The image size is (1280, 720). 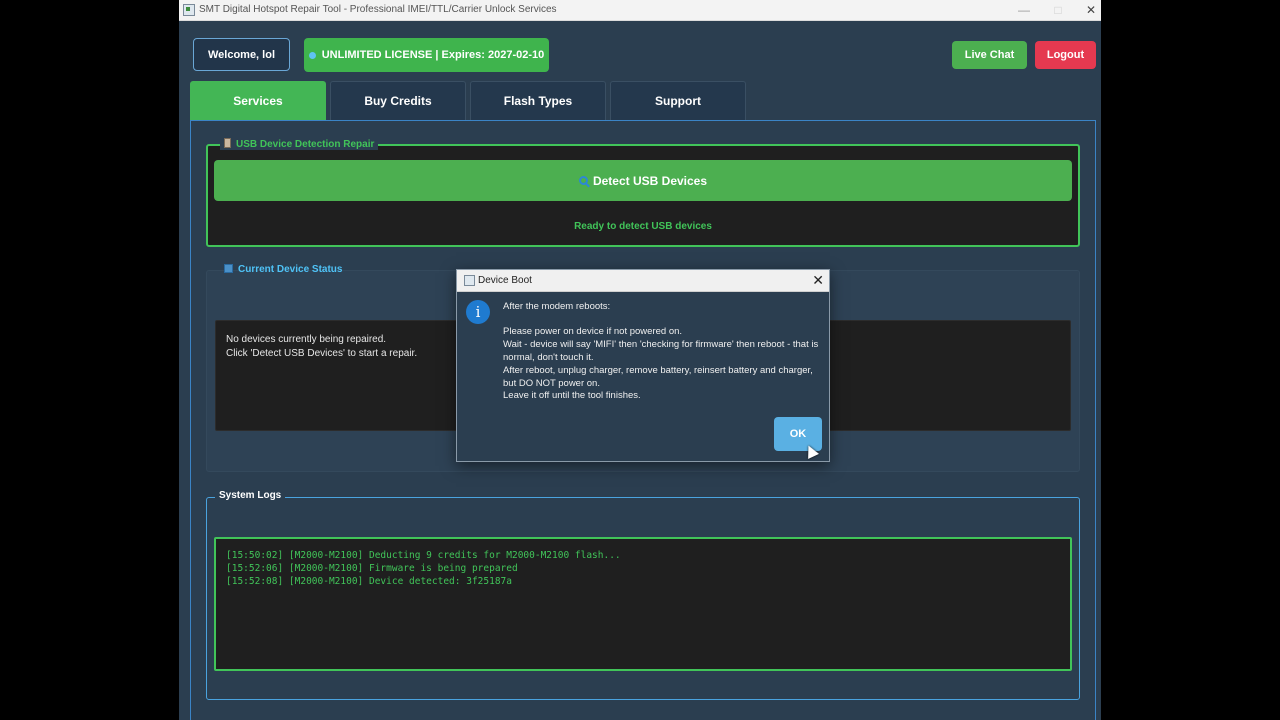 What do you see at coordinates (305, 144) in the screenshot?
I see `usb-detection-title-text: USB Device Detection Repair` at bounding box center [305, 144].